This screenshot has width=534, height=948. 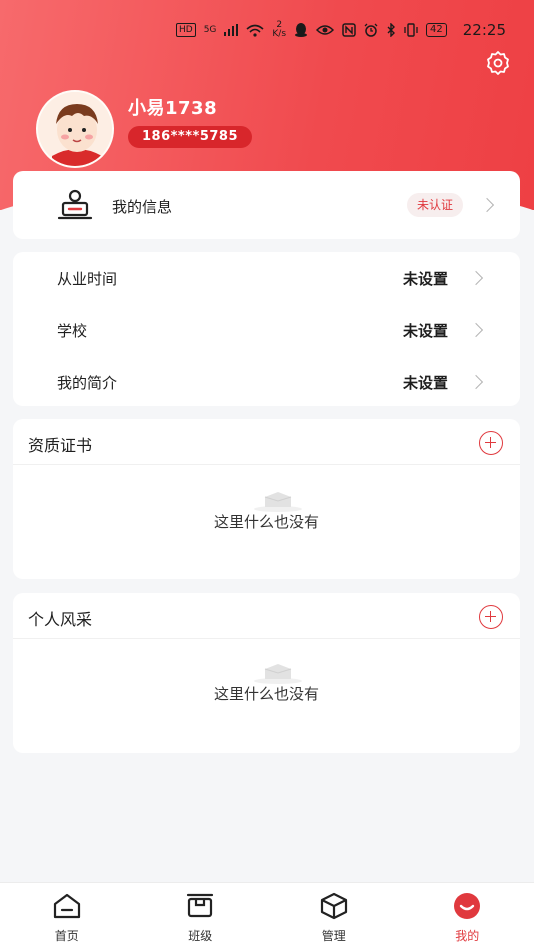 What do you see at coordinates (75, 204) in the screenshot?
I see `id-card-icon` at bounding box center [75, 204].